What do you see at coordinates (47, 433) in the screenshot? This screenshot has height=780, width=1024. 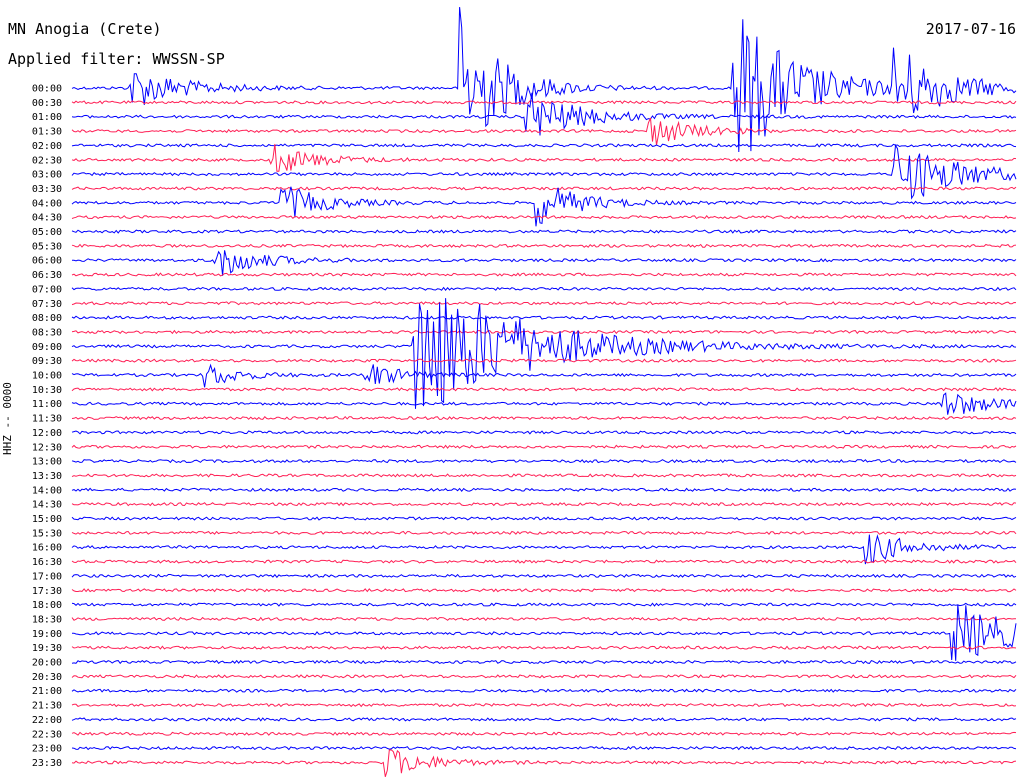 I see `row-time-label: 12:00` at bounding box center [47, 433].